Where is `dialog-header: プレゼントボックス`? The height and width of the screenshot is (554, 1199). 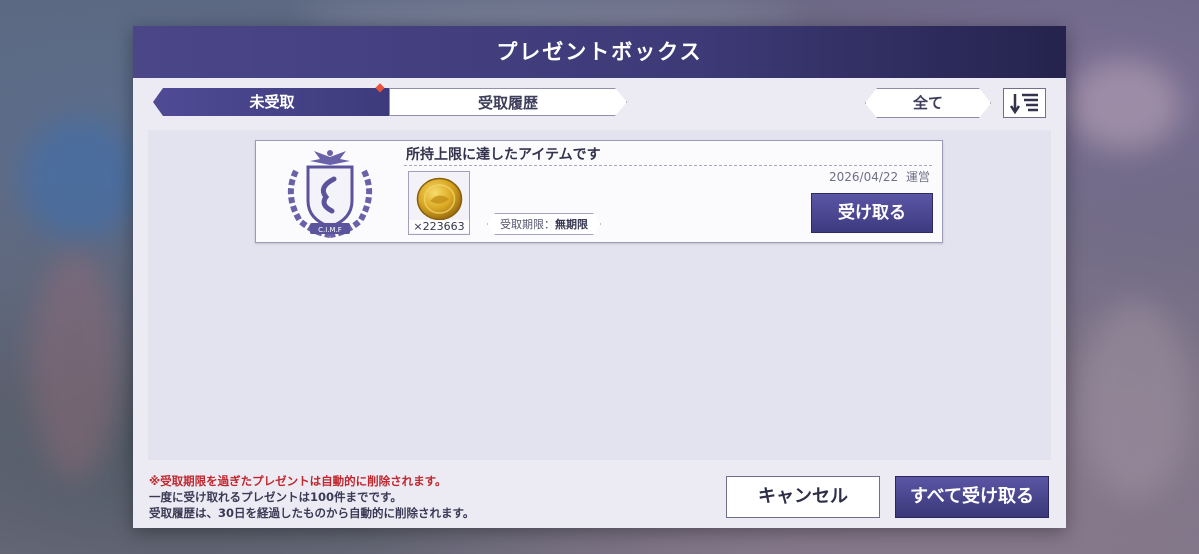 dialog-header: プレゼントボックス is located at coordinates (599, 52).